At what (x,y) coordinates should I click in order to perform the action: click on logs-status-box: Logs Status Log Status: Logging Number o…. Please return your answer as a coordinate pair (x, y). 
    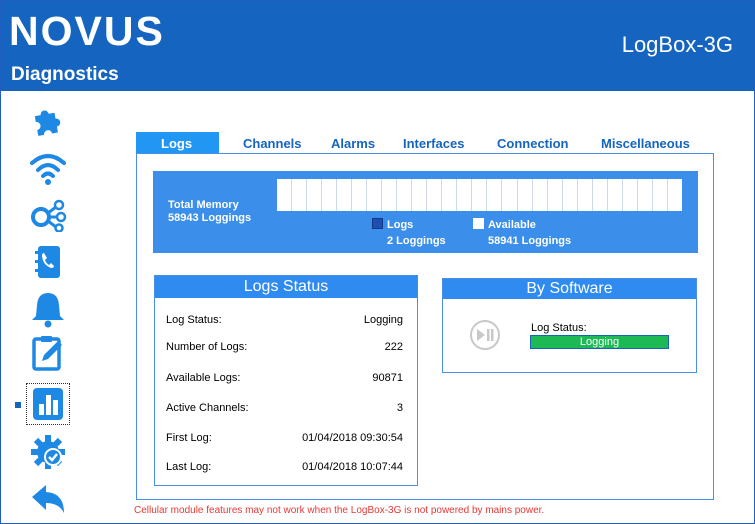
    Looking at the image, I should click on (286, 380).